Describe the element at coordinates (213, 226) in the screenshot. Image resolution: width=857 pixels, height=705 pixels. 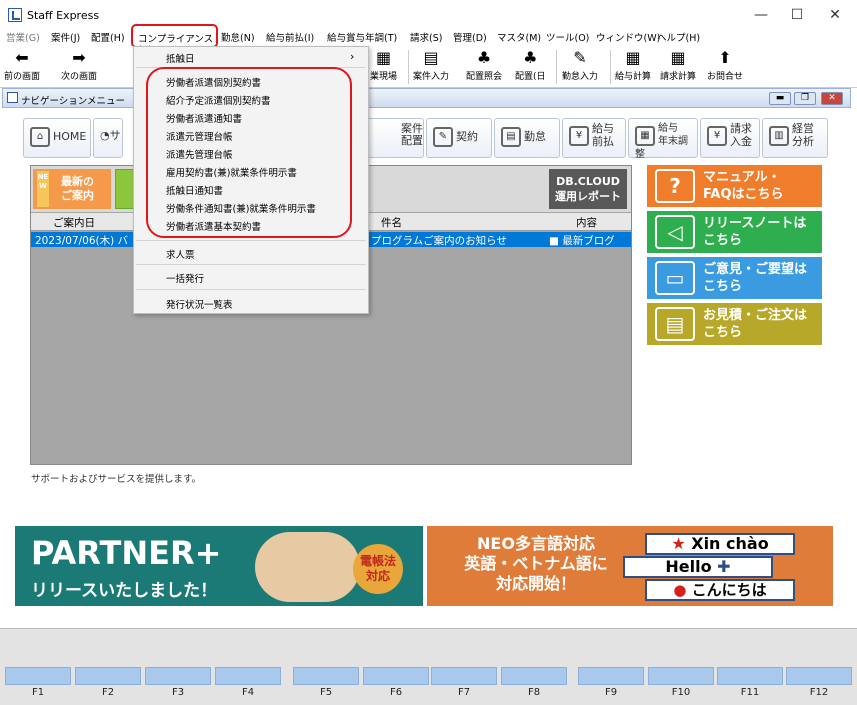
I see `menu-item-haken-kihon: 労働者派遣基本契約書` at that location.